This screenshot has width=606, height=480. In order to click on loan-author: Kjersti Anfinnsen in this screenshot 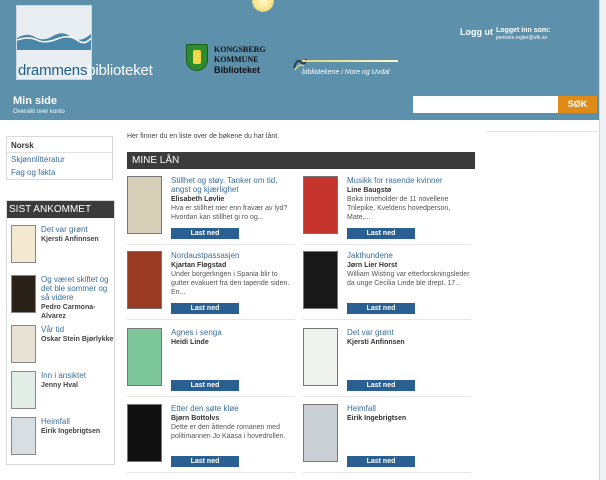, I will do `click(376, 342)`.